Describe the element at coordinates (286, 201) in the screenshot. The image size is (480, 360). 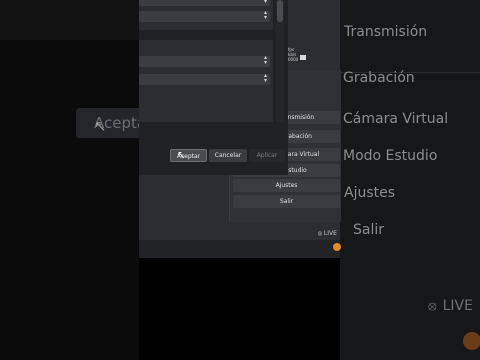
I see `exit-button: Salir` at that location.